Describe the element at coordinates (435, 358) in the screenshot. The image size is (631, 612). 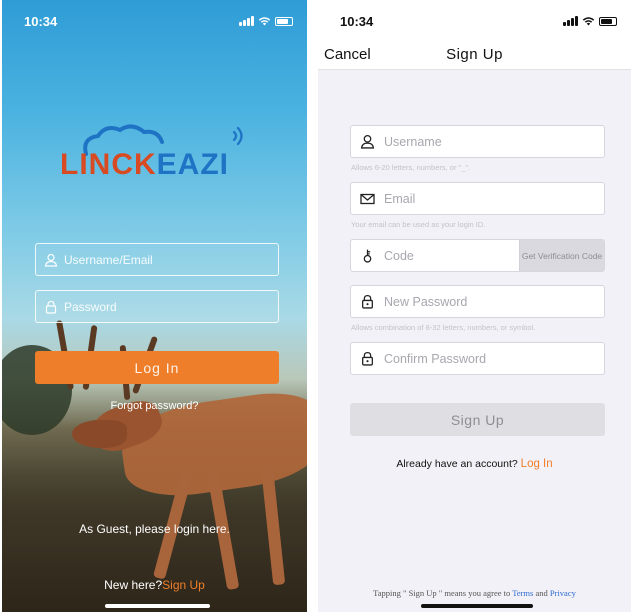
I see `confirm-password-placeholder: Confirm Password` at that location.